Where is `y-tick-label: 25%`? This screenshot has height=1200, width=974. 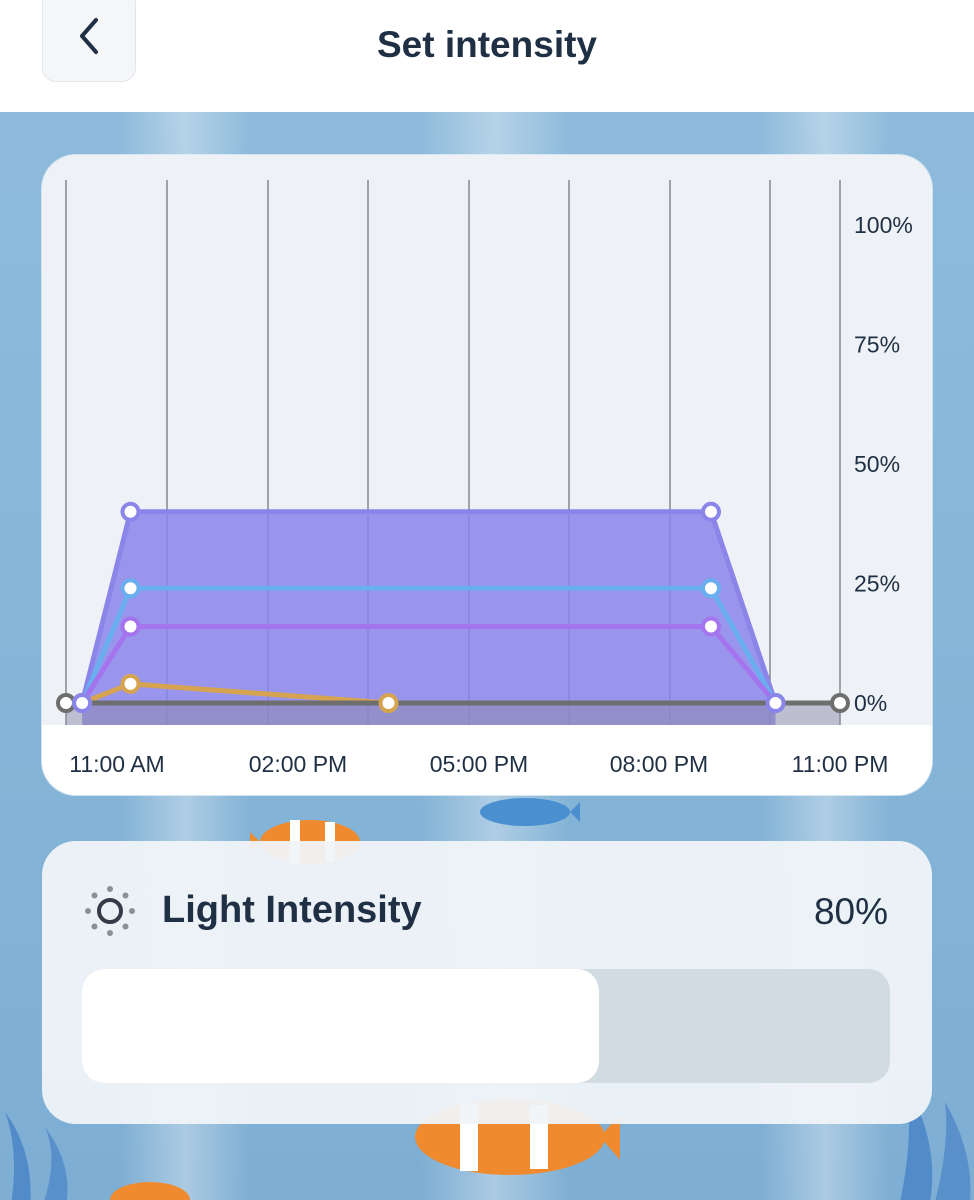
y-tick-label: 25% is located at coordinates (877, 584).